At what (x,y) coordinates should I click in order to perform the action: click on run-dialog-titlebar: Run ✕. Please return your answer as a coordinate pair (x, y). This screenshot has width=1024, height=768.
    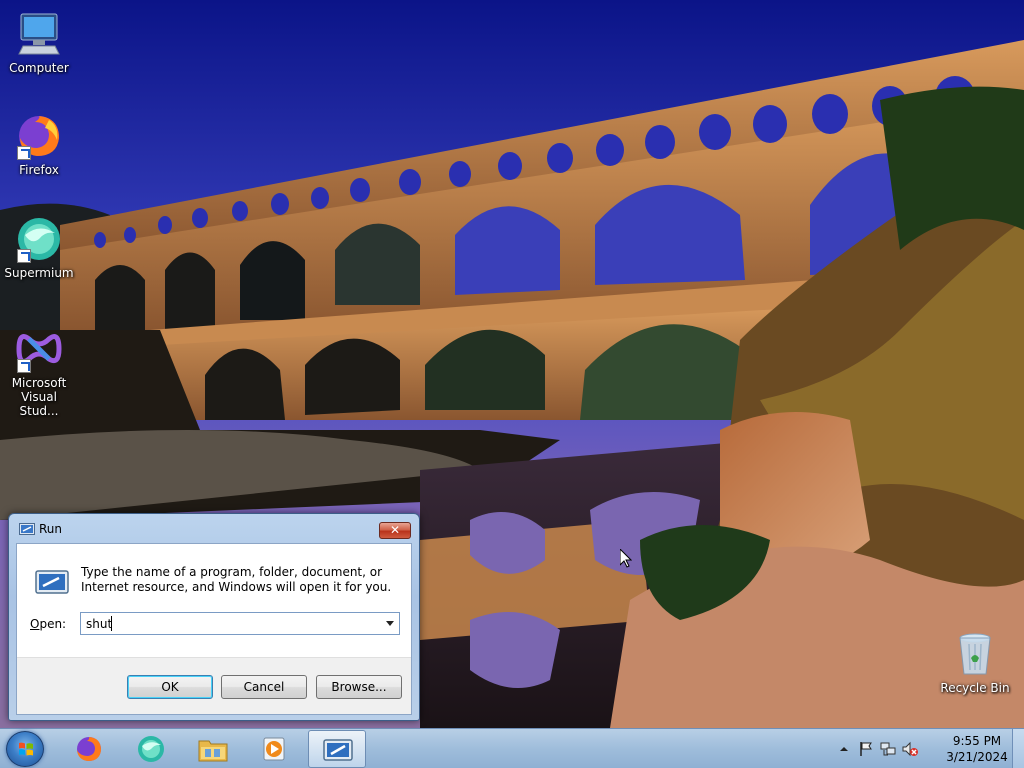
    Looking at the image, I should click on (214, 529).